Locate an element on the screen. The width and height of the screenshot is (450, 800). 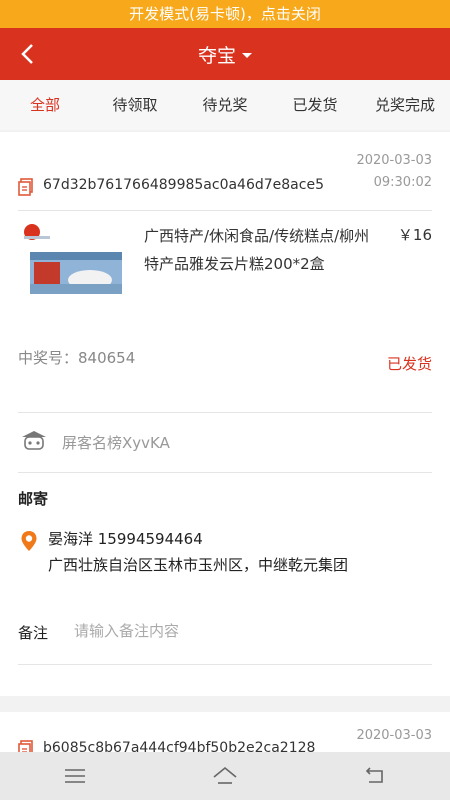
menu-icon is located at coordinates (75, 776).